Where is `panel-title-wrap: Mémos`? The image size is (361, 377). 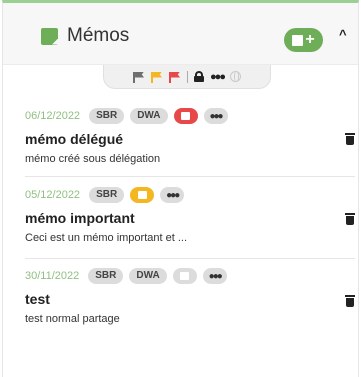 panel-title-wrap: Mémos is located at coordinates (85, 36).